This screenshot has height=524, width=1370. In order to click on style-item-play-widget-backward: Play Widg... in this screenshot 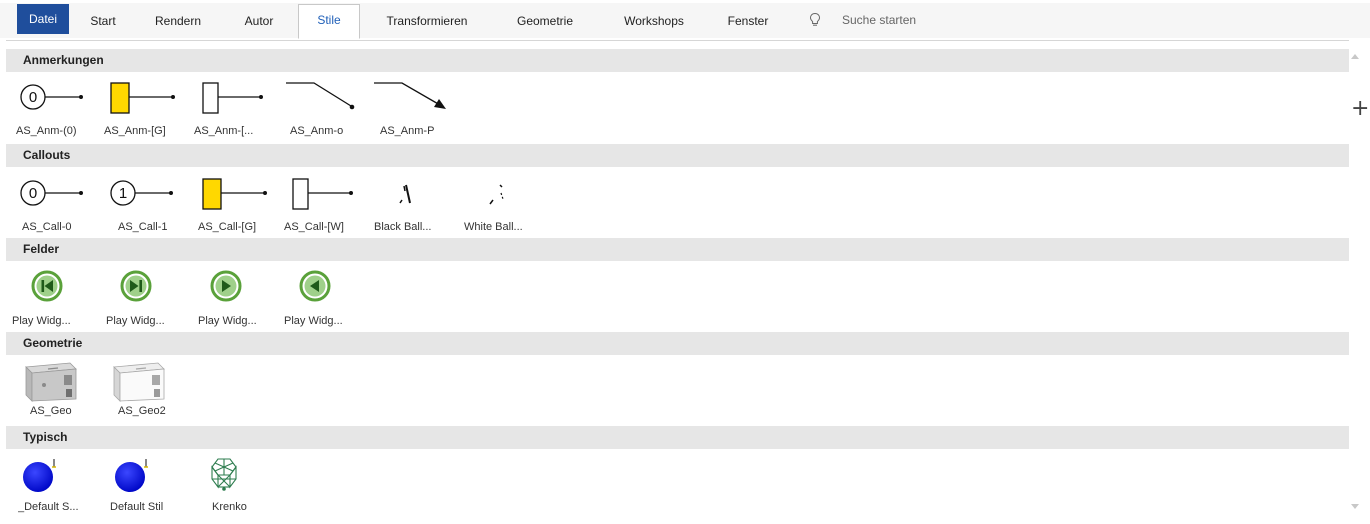, I will do `click(328, 299)`.